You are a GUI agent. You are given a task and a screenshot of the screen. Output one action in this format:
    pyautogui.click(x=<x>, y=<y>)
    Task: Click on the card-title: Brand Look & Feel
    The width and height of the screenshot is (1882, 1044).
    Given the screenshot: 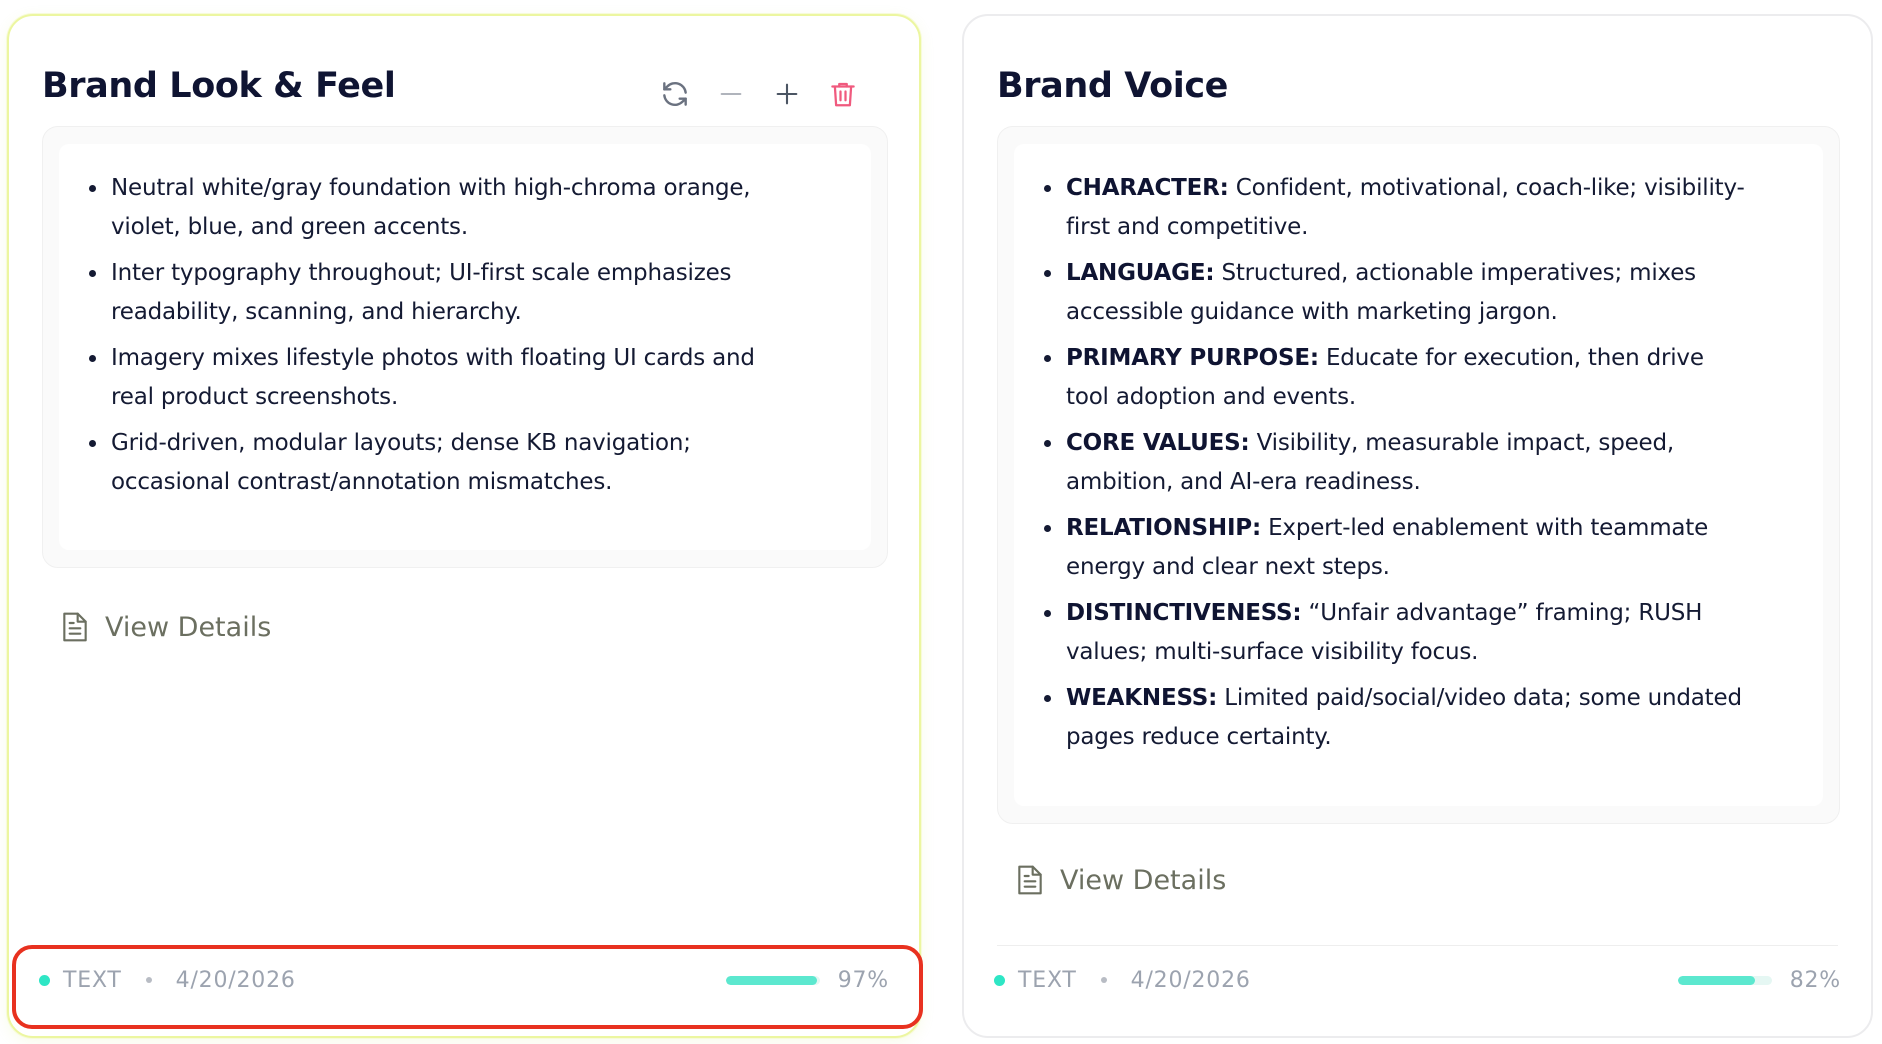 What is the action you would take?
    pyautogui.click(x=219, y=86)
    